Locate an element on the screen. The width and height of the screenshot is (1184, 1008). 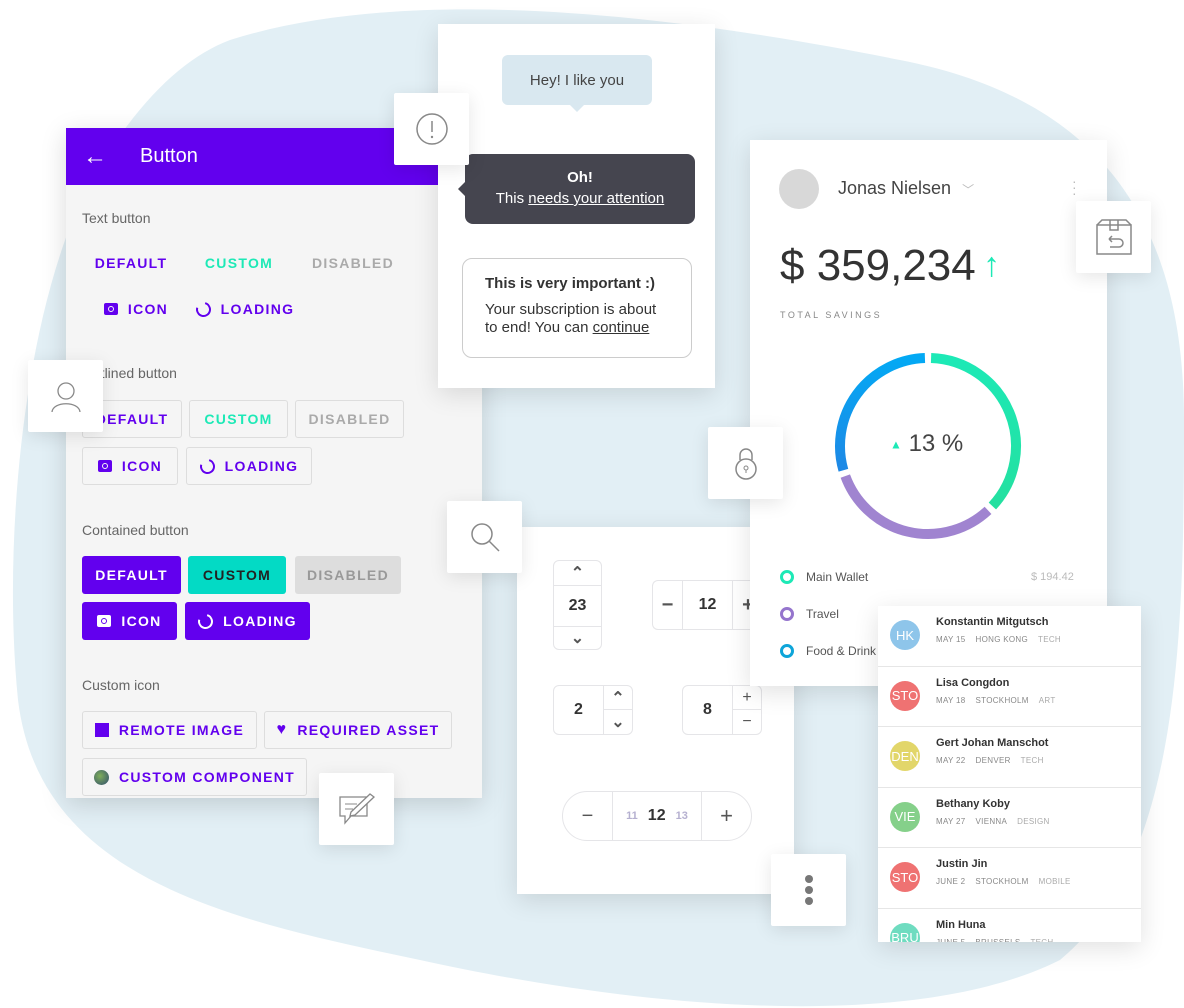
outlined-loading-button: LOADING is located at coordinates (249, 466).